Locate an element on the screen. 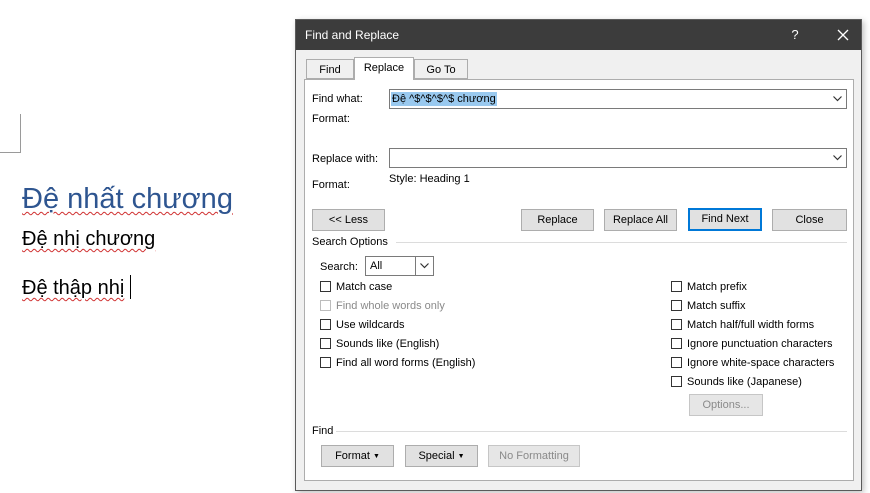 The width and height of the screenshot is (870, 493). sounds-like-english-checkbox: Sounds like (English) is located at coordinates (379, 345).